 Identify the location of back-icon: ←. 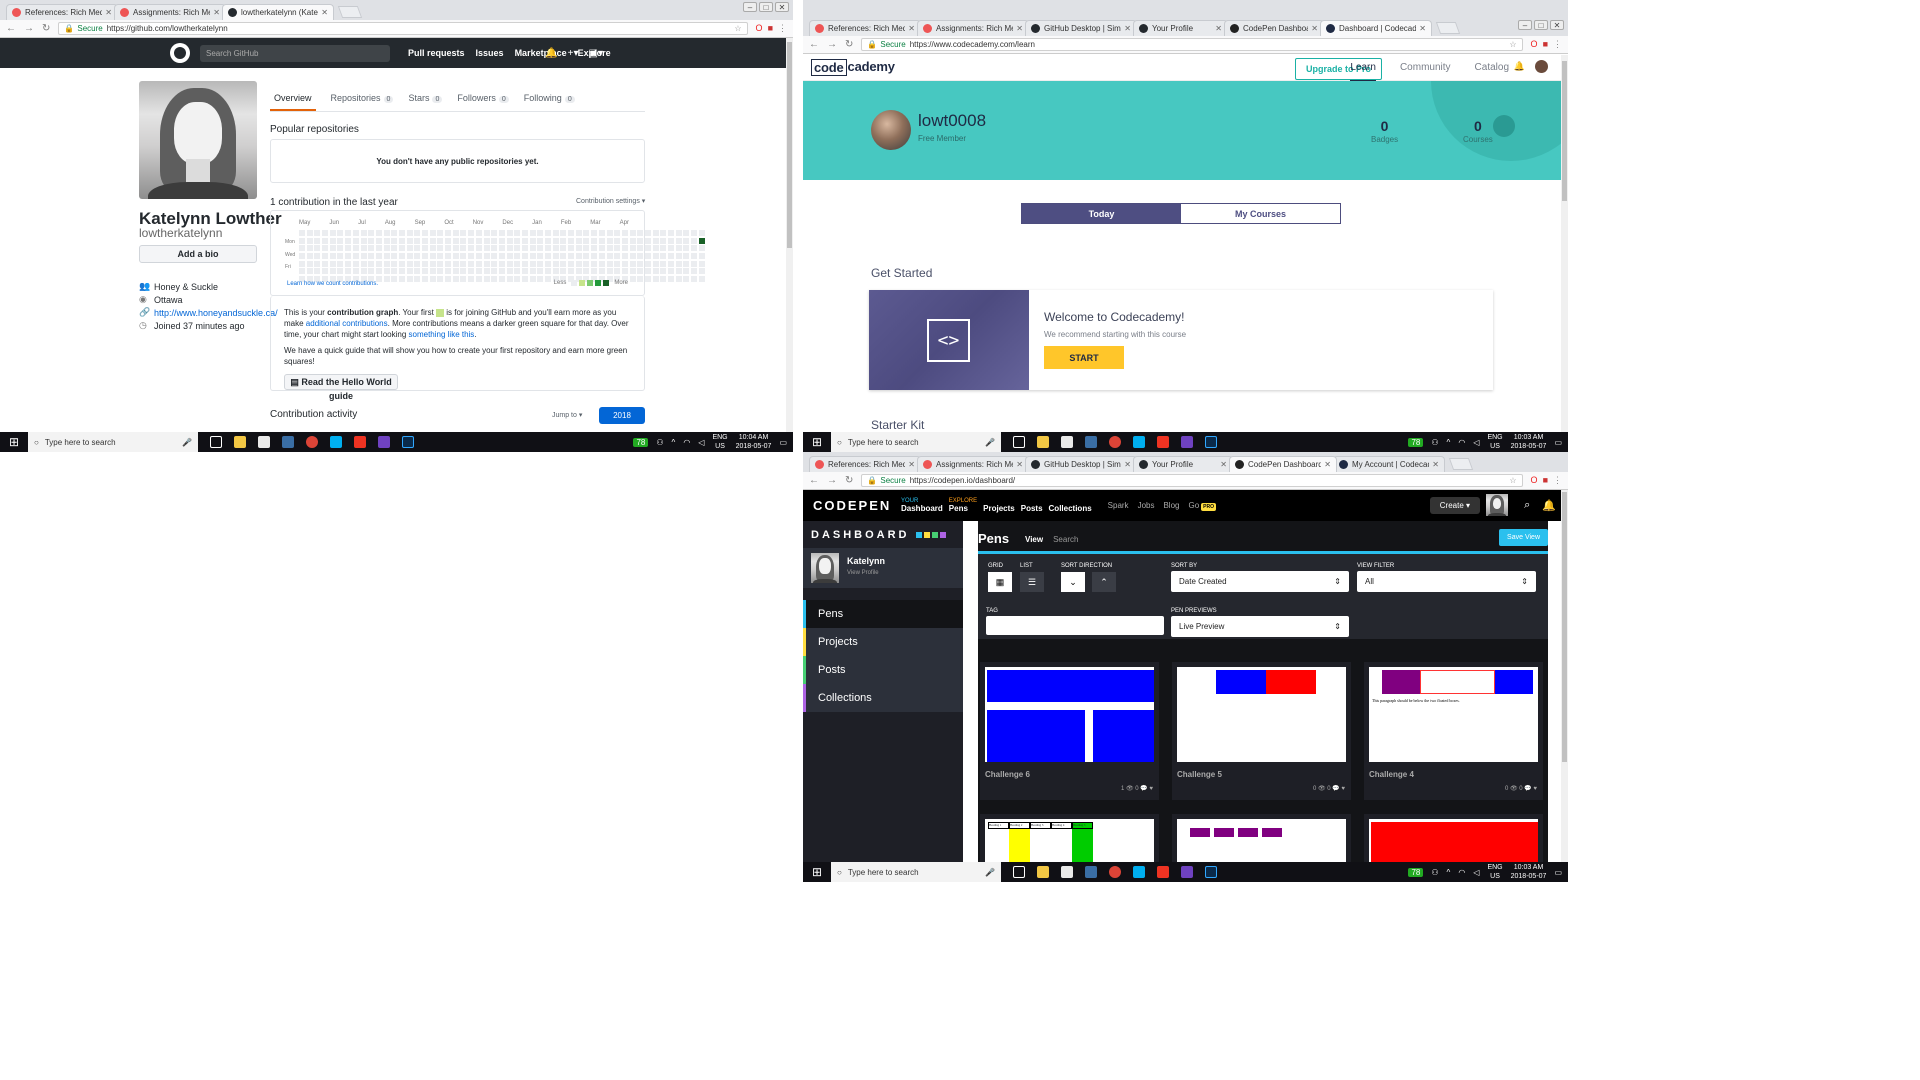
(814, 44).